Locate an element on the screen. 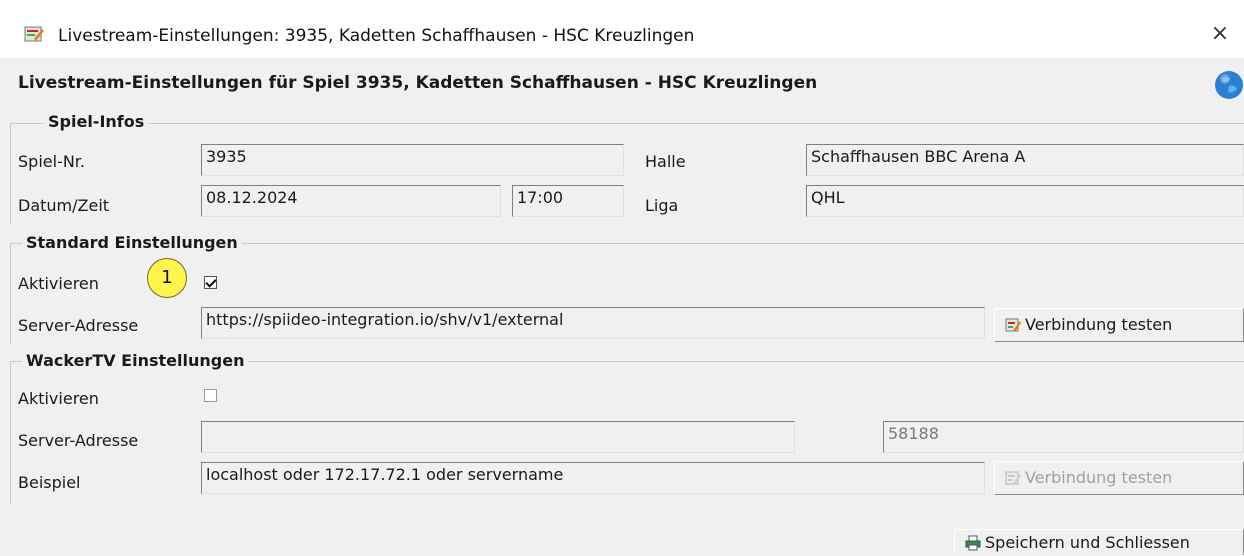  spiel-infos-legend: Spiel-Infos is located at coordinates (96, 121).